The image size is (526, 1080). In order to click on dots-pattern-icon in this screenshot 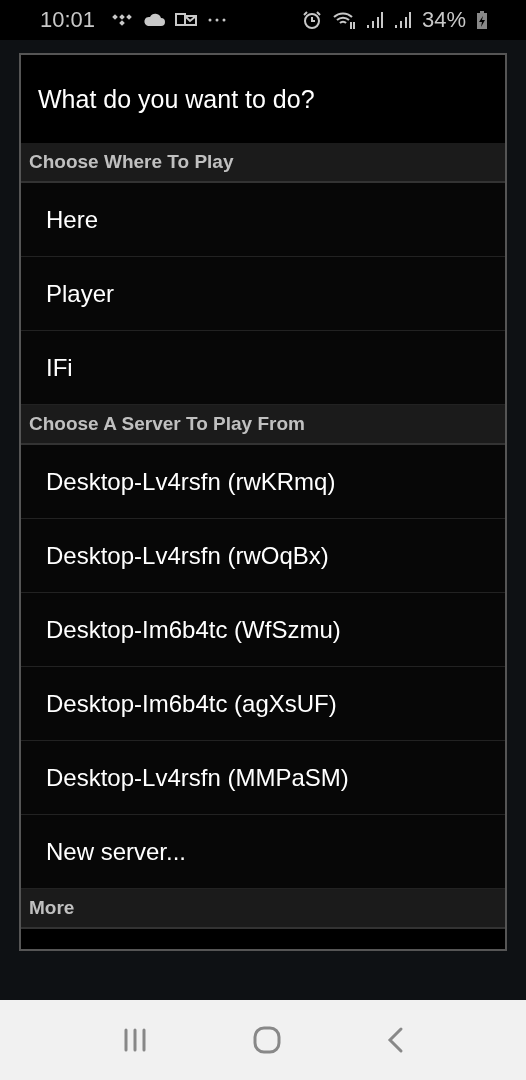, I will do `click(122, 20)`.